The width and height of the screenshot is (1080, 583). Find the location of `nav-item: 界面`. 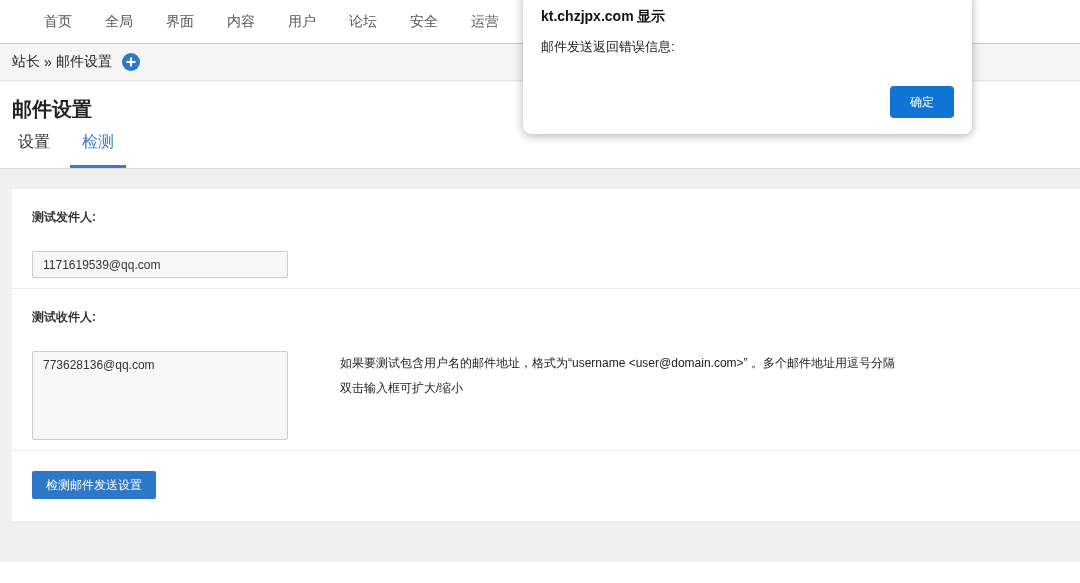

nav-item: 界面 is located at coordinates (179, 21).